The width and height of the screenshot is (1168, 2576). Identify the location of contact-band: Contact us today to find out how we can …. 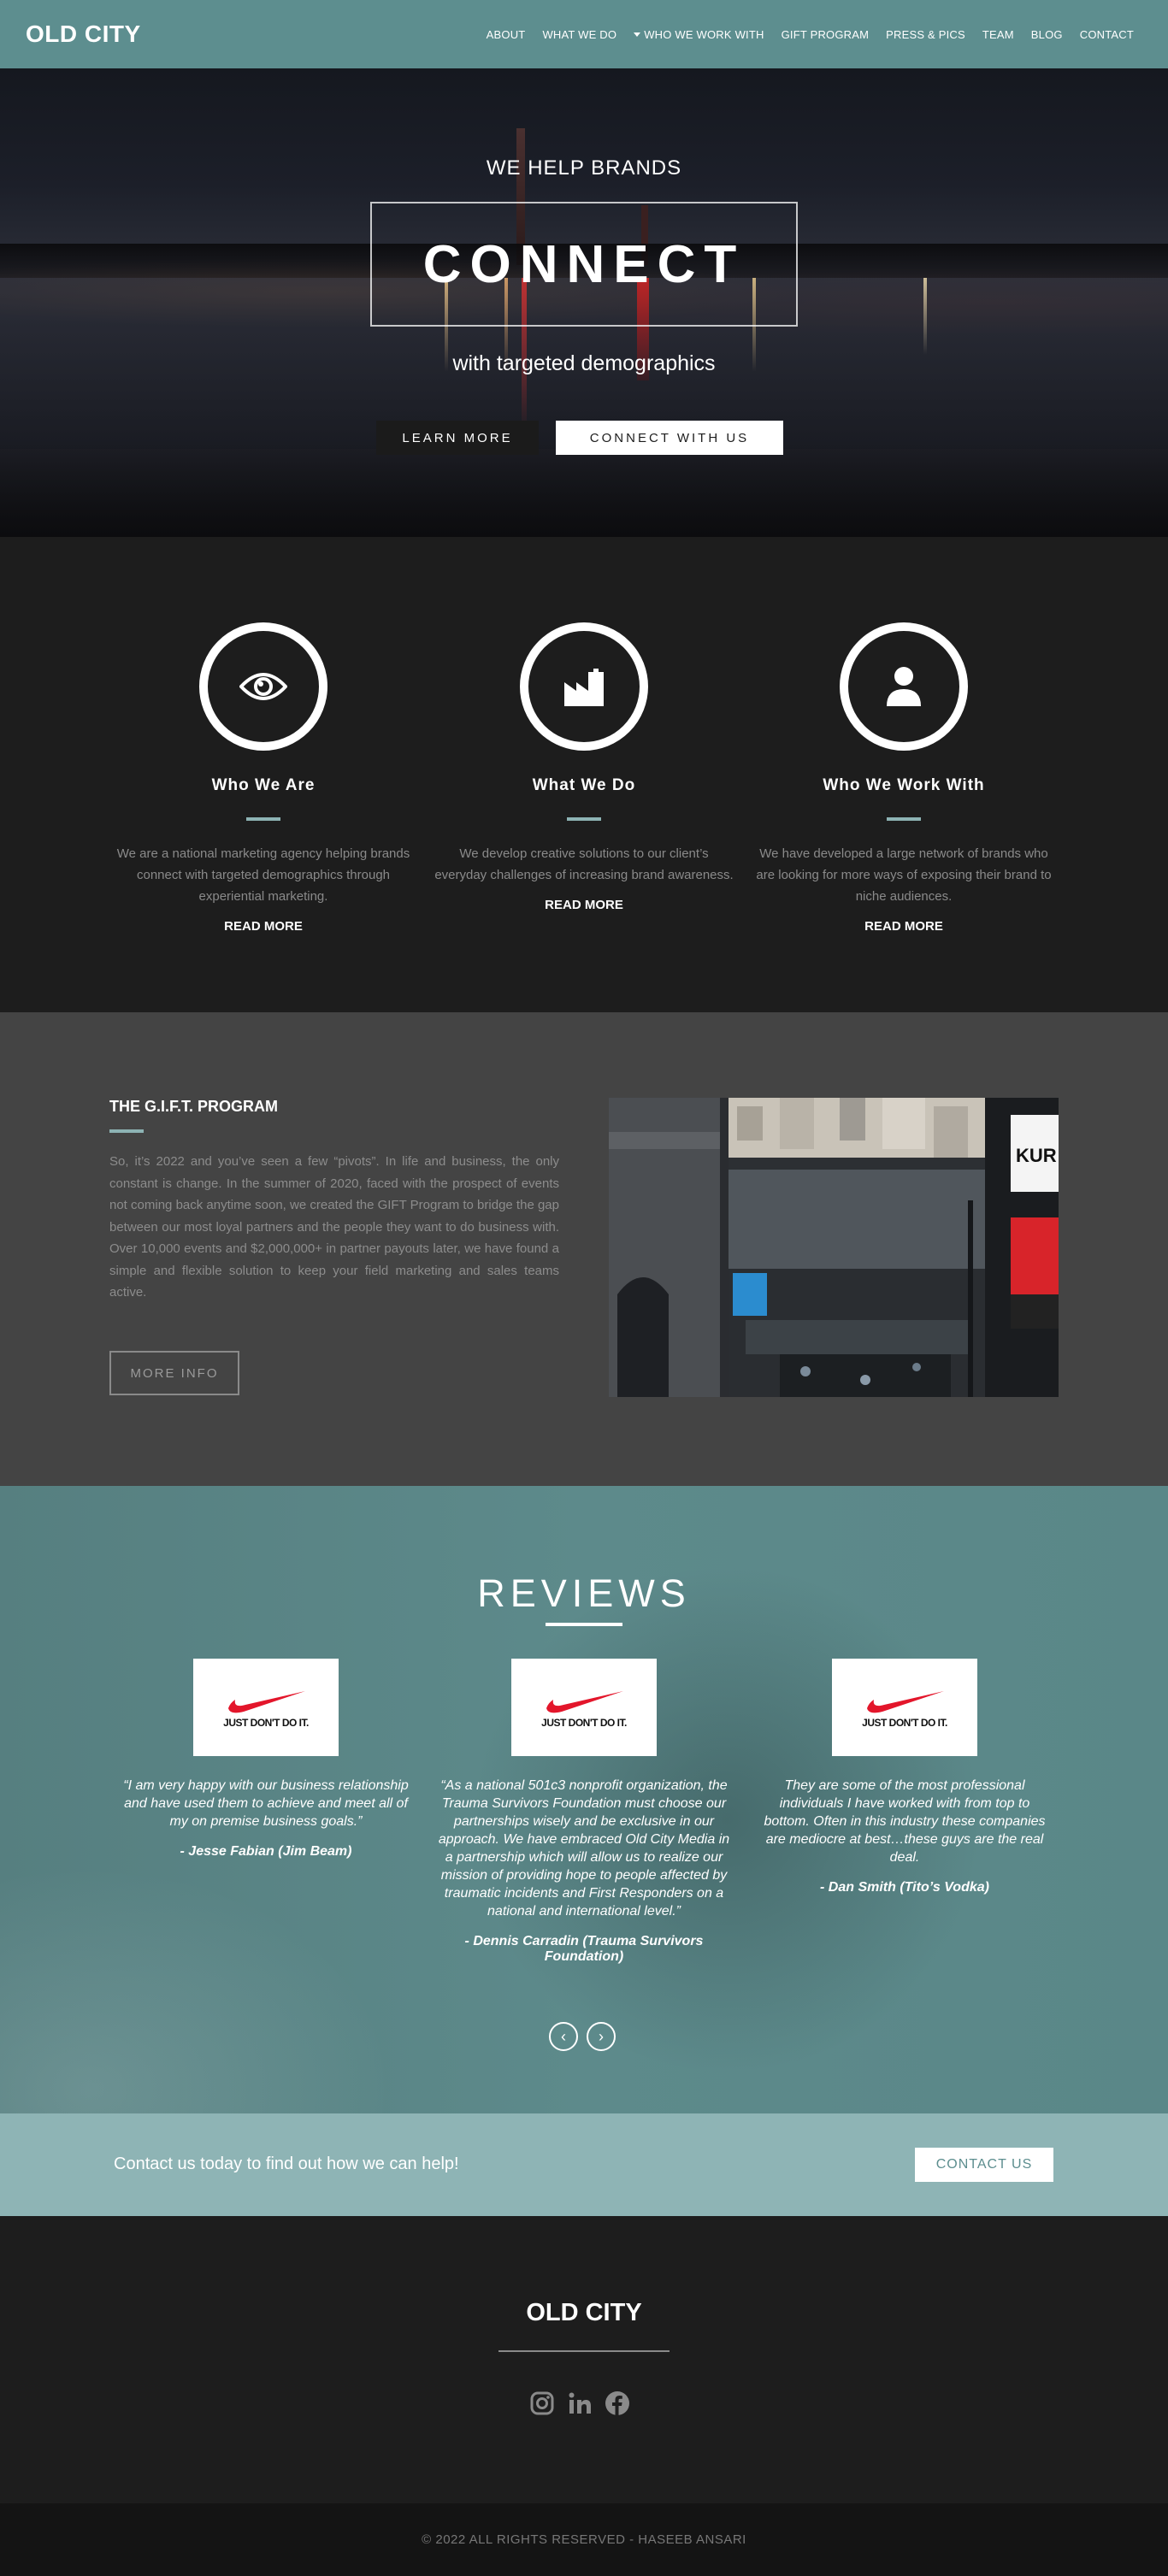
(584, 2164).